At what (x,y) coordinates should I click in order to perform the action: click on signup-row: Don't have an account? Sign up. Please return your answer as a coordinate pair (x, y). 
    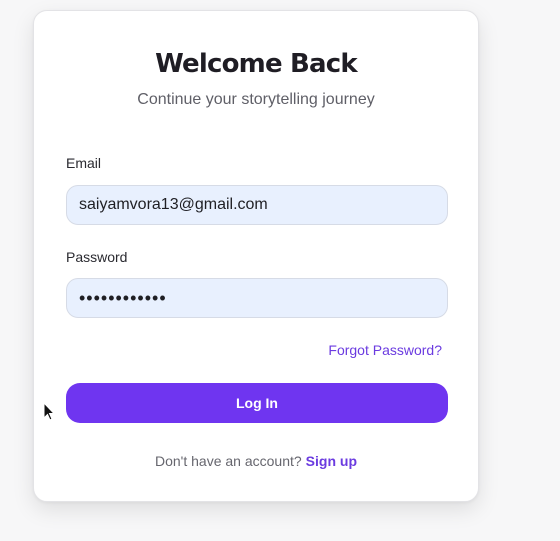
    Looking at the image, I should click on (256, 461).